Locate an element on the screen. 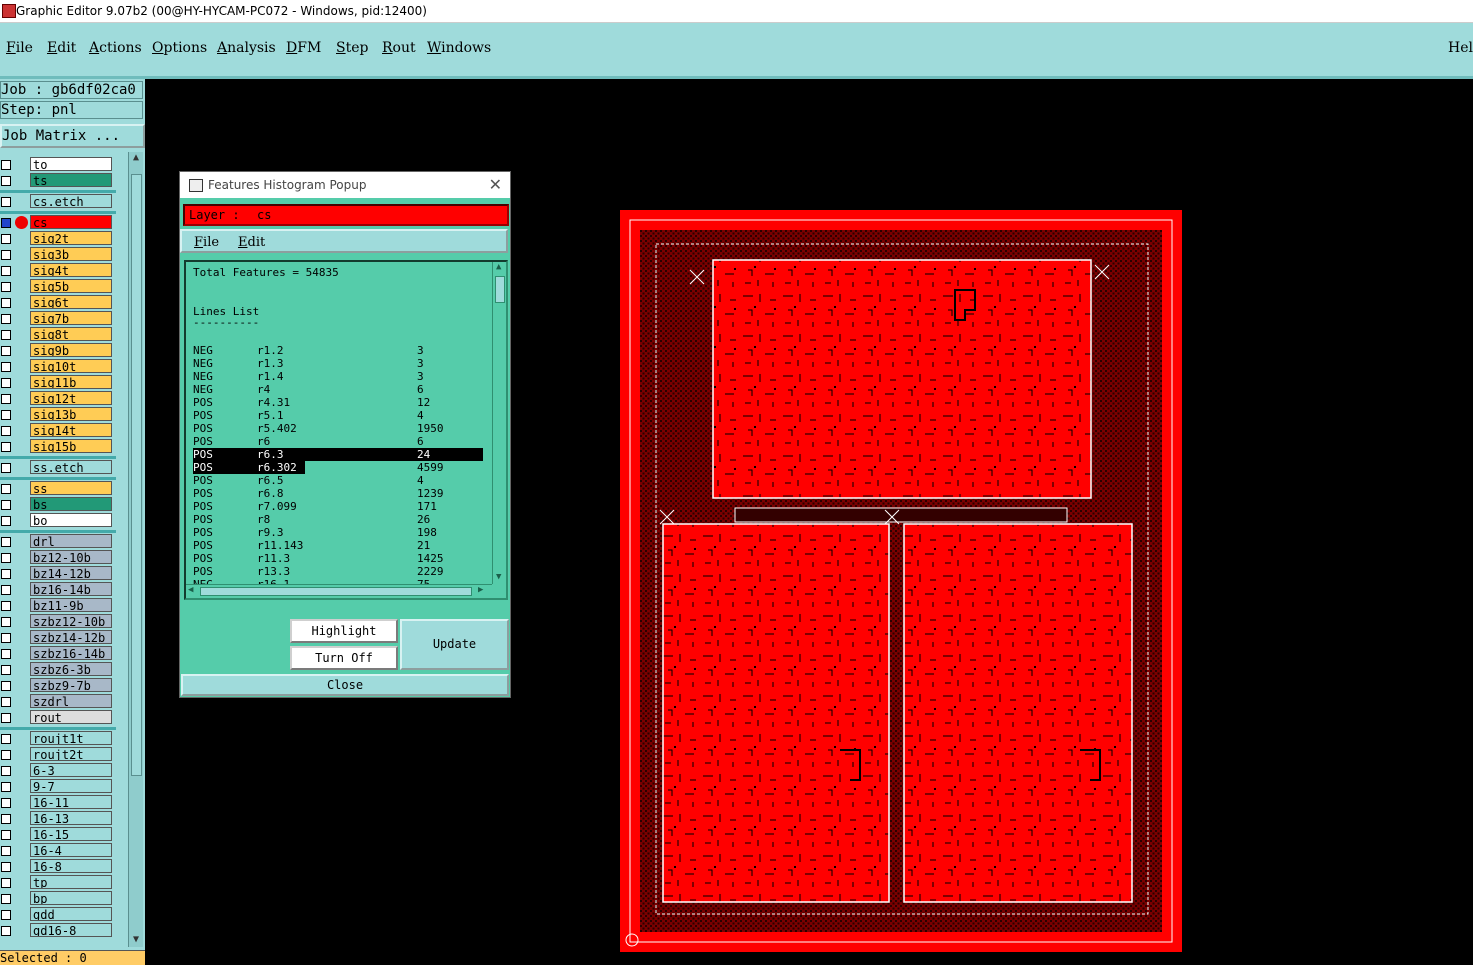 The image size is (1473, 965). layer-name: gd16-8 is located at coordinates (71, 930).